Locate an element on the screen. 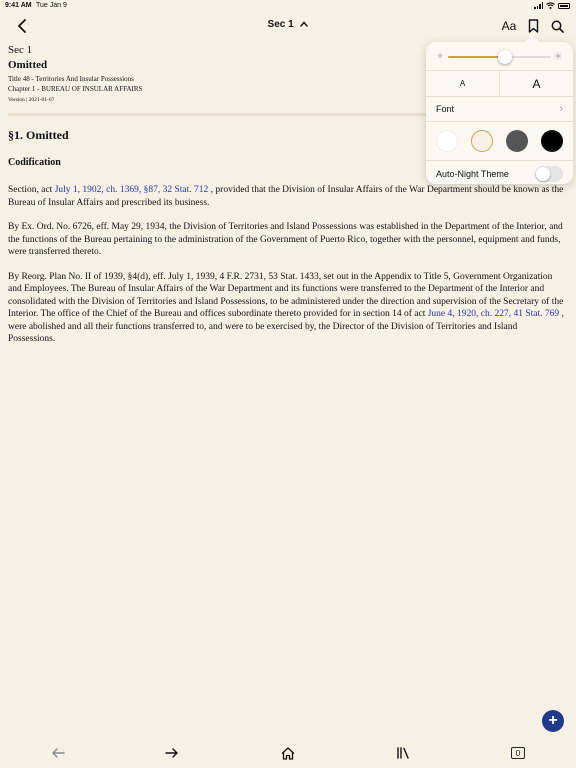 Image resolution: width=576 pixels, height=768 pixels. home-icon is located at coordinates (288, 753).